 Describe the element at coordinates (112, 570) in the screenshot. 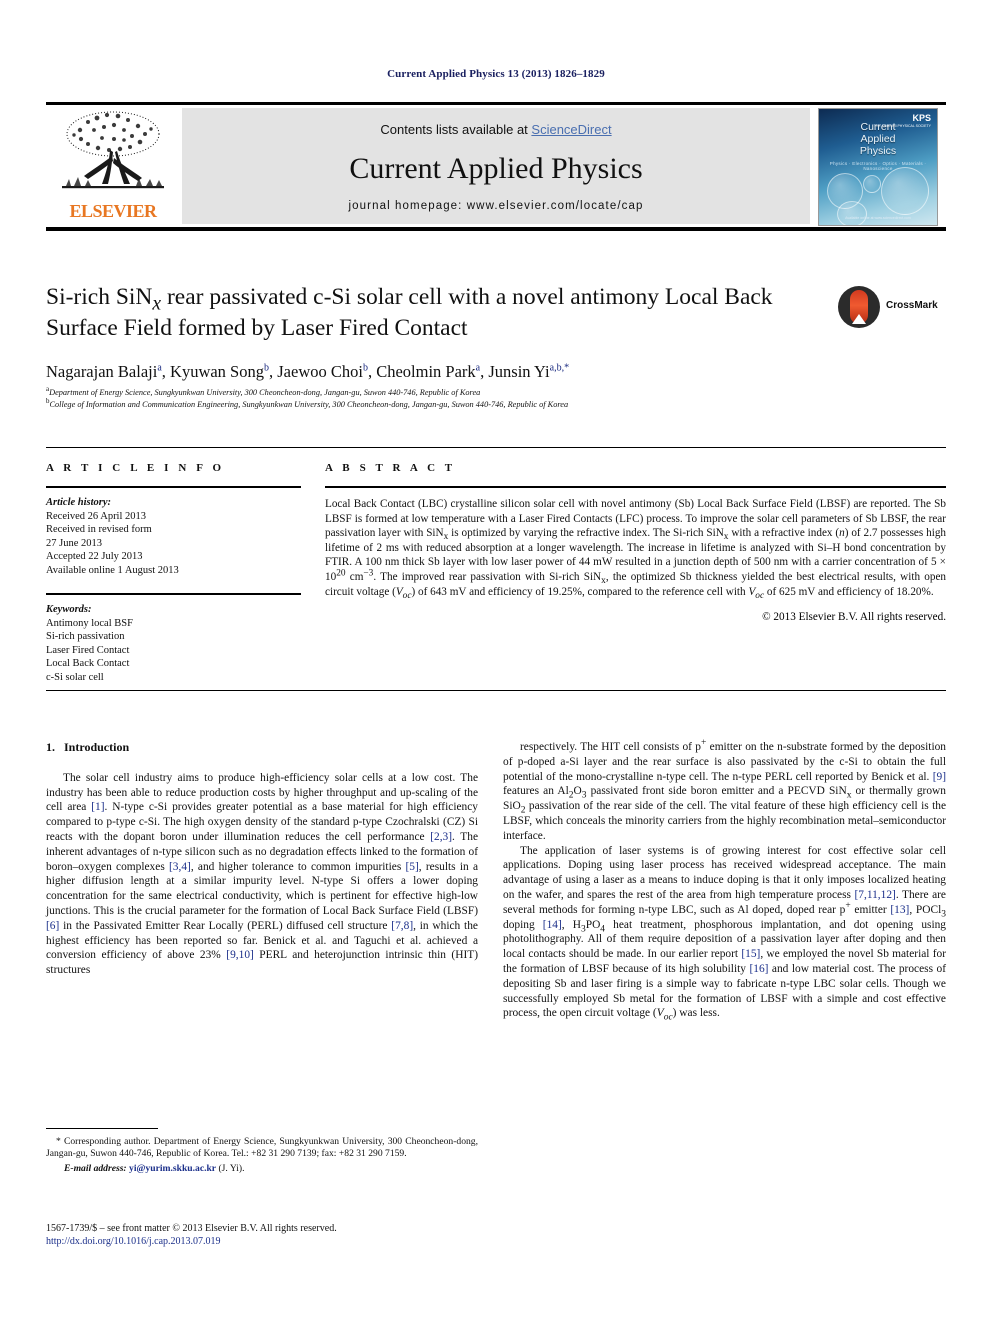

I see `history-item: Available online 1 August 2013` at that location.